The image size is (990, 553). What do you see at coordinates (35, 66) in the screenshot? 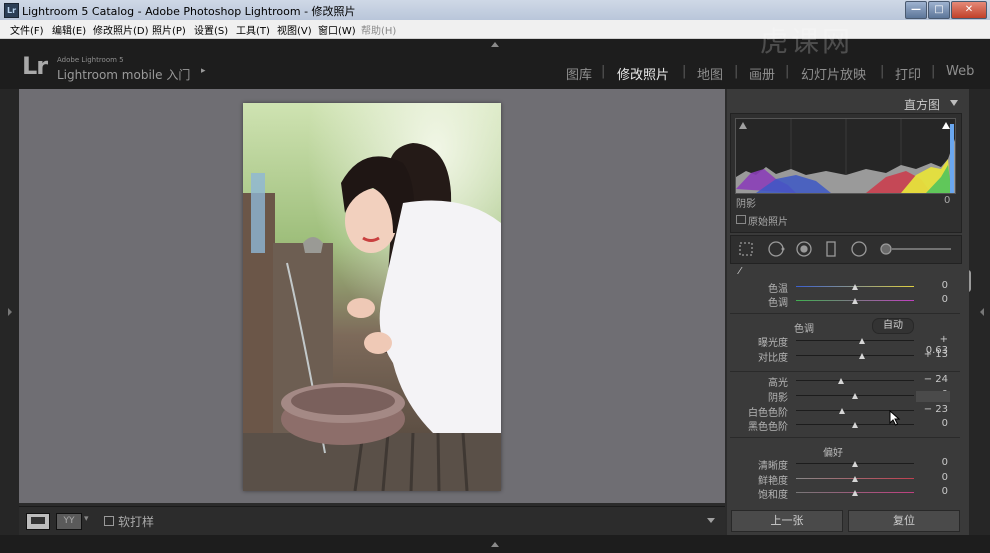
I see `lr-logo: Lr` at bounding box center [35, 66].